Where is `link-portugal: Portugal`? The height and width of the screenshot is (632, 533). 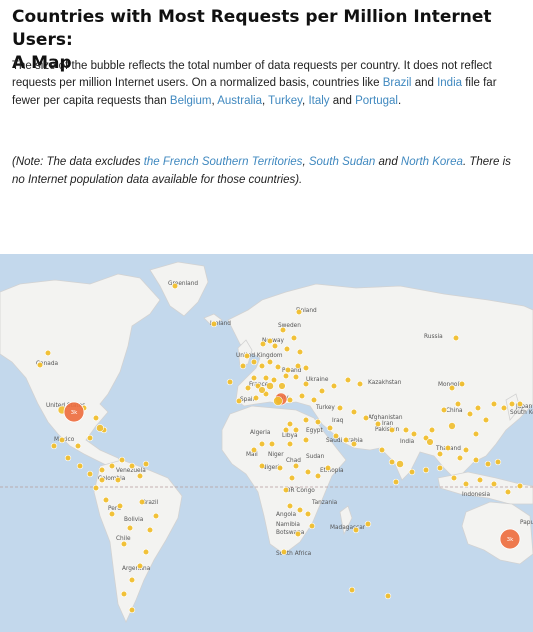 link-portugal: Portugal is located at coordinates (376, 101).